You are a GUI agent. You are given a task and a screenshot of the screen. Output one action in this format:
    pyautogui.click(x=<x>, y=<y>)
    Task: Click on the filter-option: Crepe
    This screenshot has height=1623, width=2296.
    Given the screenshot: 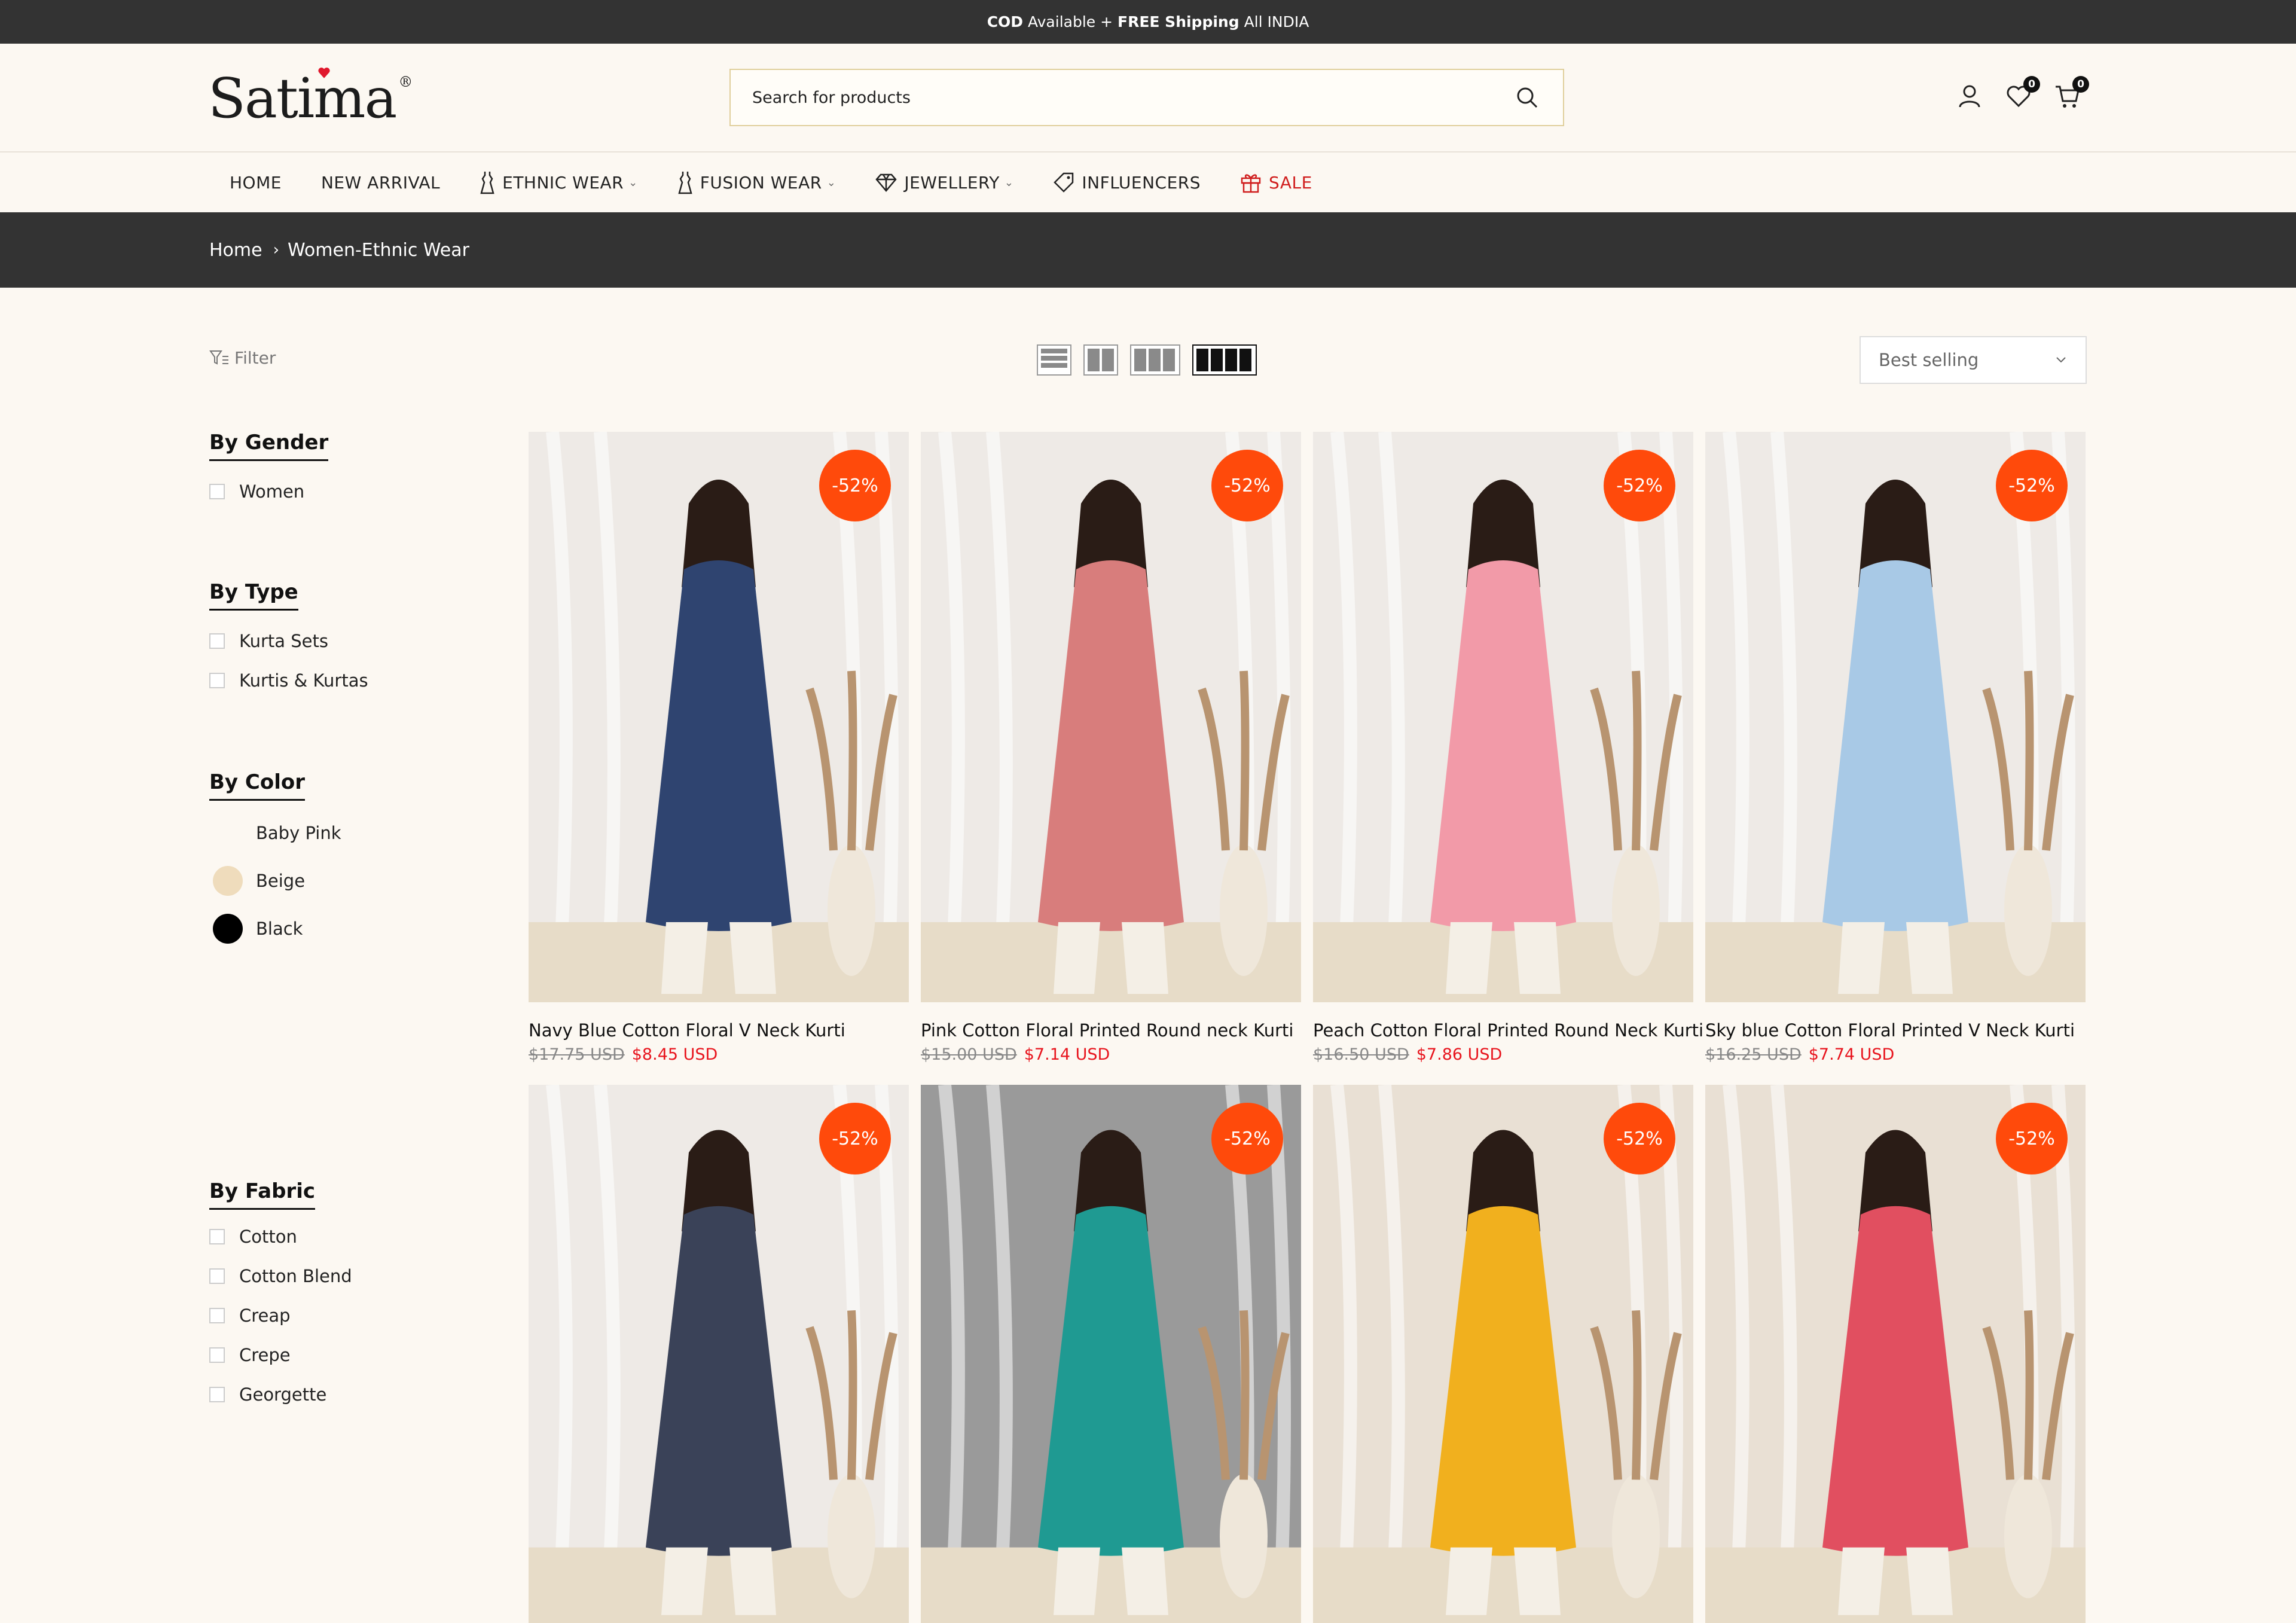 What is the action you would take?
    pyautogui.click(x=280, y=1355)
    